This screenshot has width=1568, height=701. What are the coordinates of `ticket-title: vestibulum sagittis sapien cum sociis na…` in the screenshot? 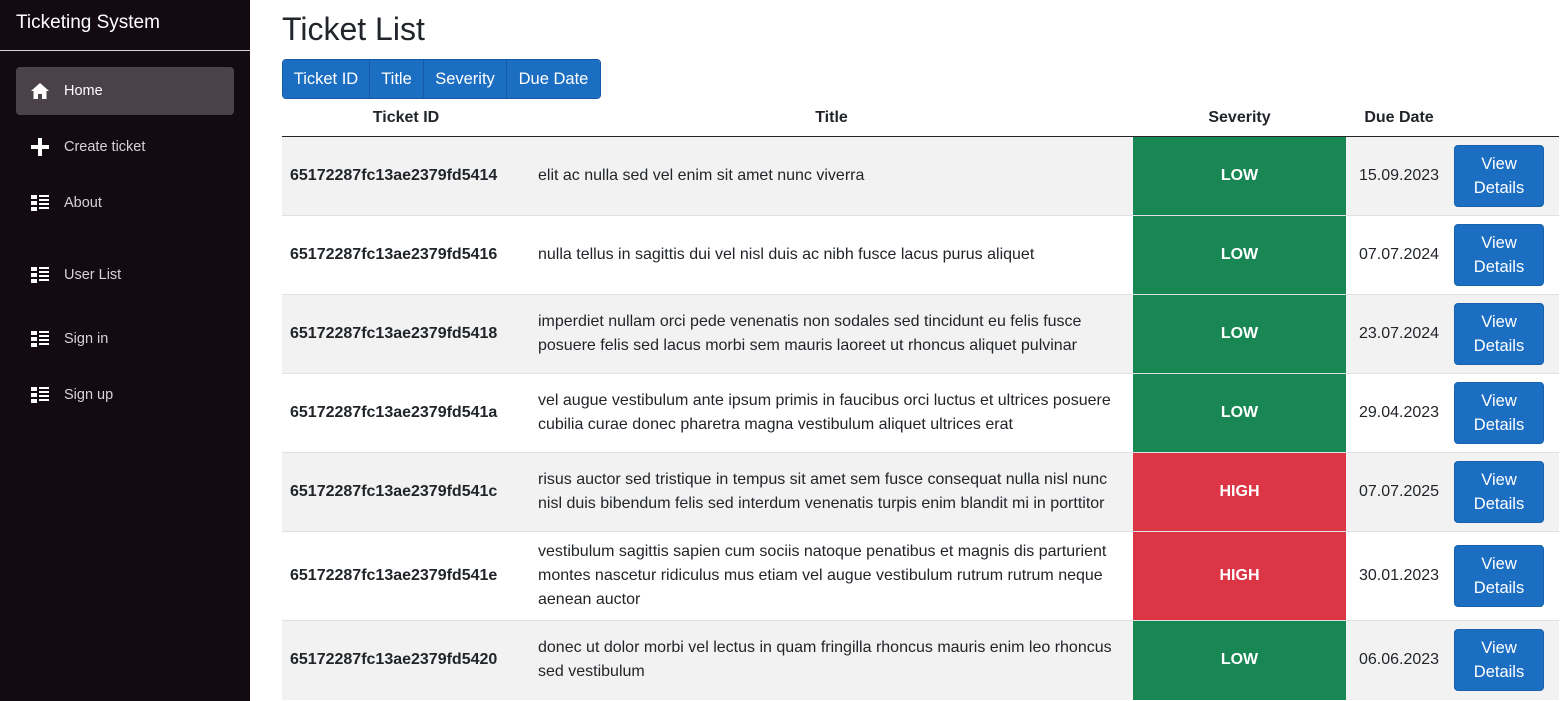 It's located at (831, 576).